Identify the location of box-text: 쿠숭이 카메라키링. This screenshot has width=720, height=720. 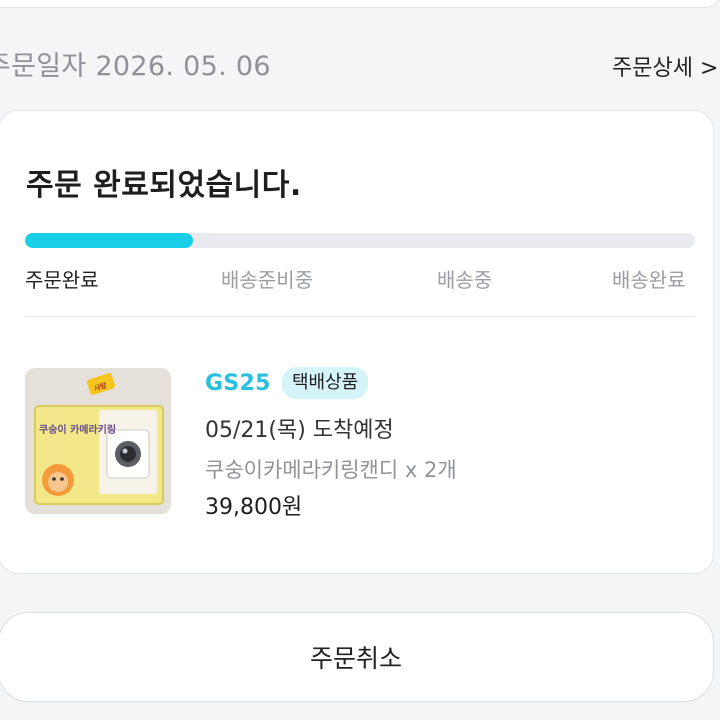
(77, 429).